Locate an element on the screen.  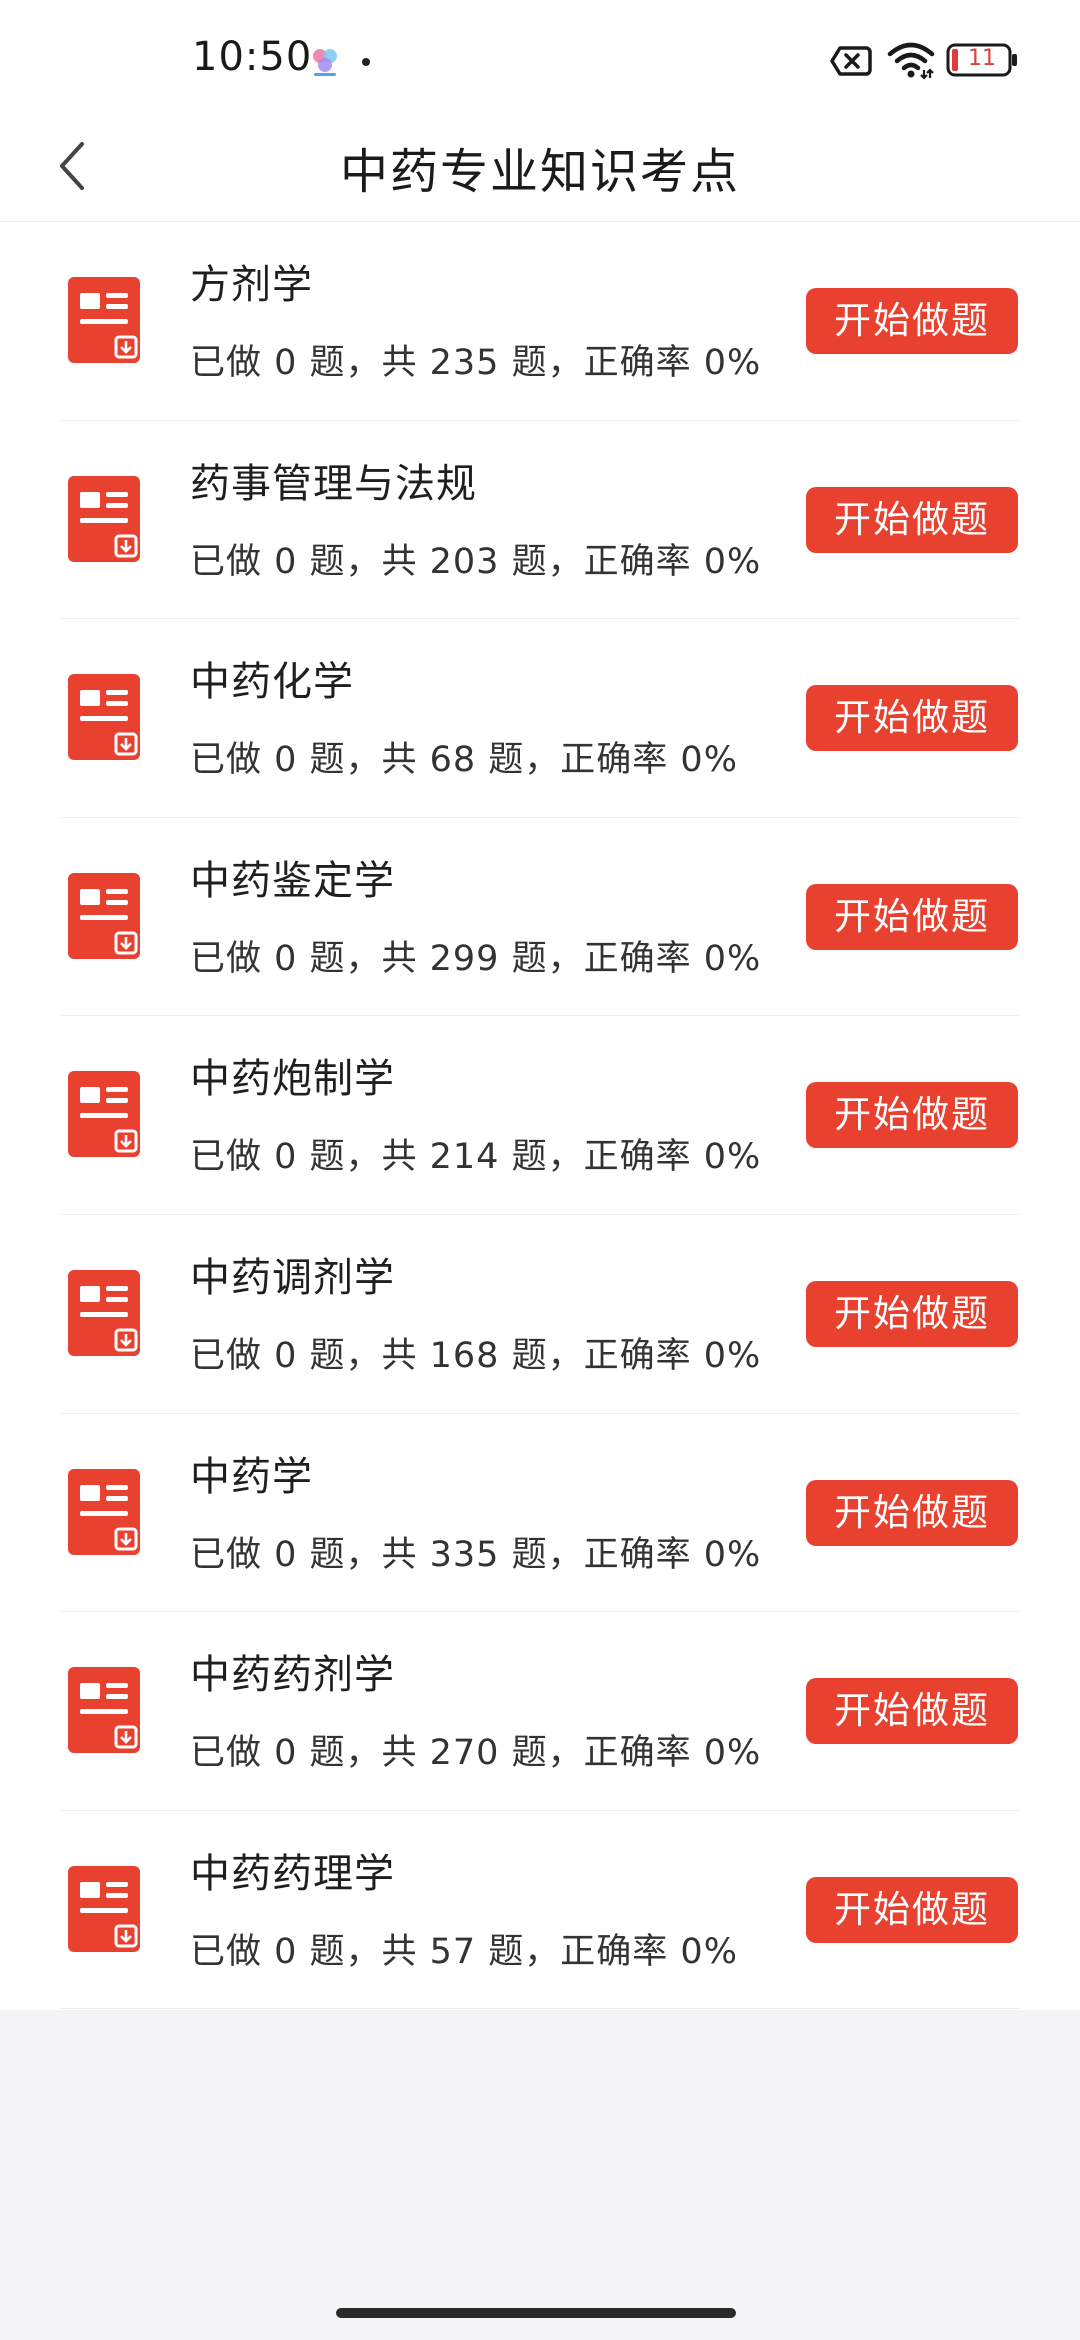
notification-dot is located at coordinates (366, 62).